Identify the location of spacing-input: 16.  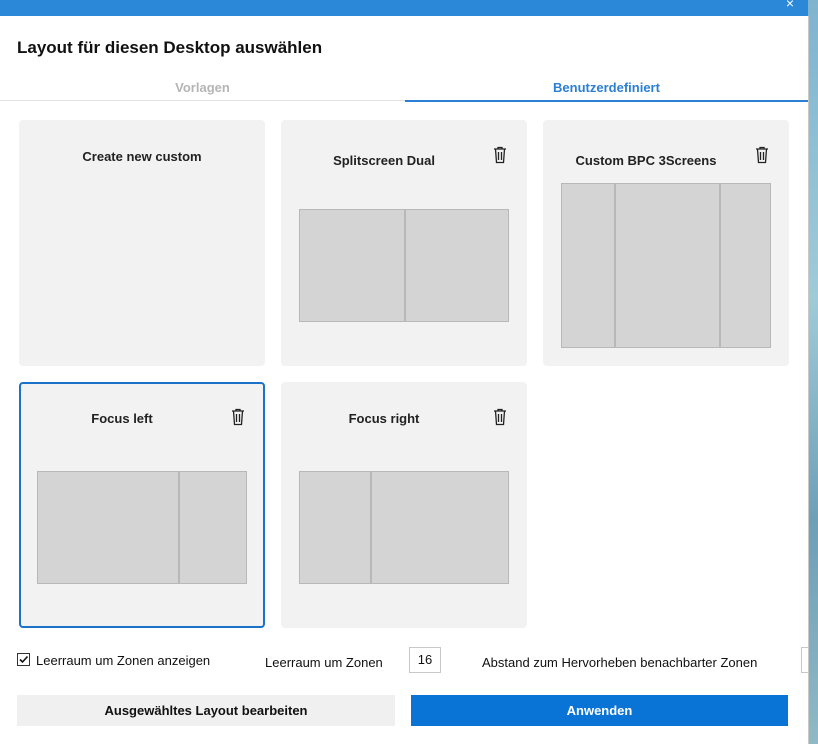
(425, 660).